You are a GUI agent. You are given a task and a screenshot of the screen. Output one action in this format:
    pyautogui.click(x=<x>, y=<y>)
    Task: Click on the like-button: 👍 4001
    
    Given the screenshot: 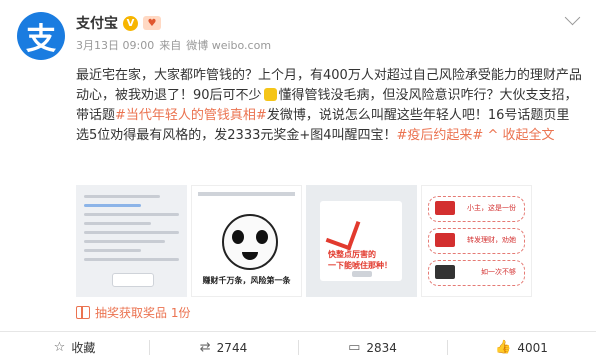 What is the action you would take?
    pyautogui.click(x=521, y=347)
    